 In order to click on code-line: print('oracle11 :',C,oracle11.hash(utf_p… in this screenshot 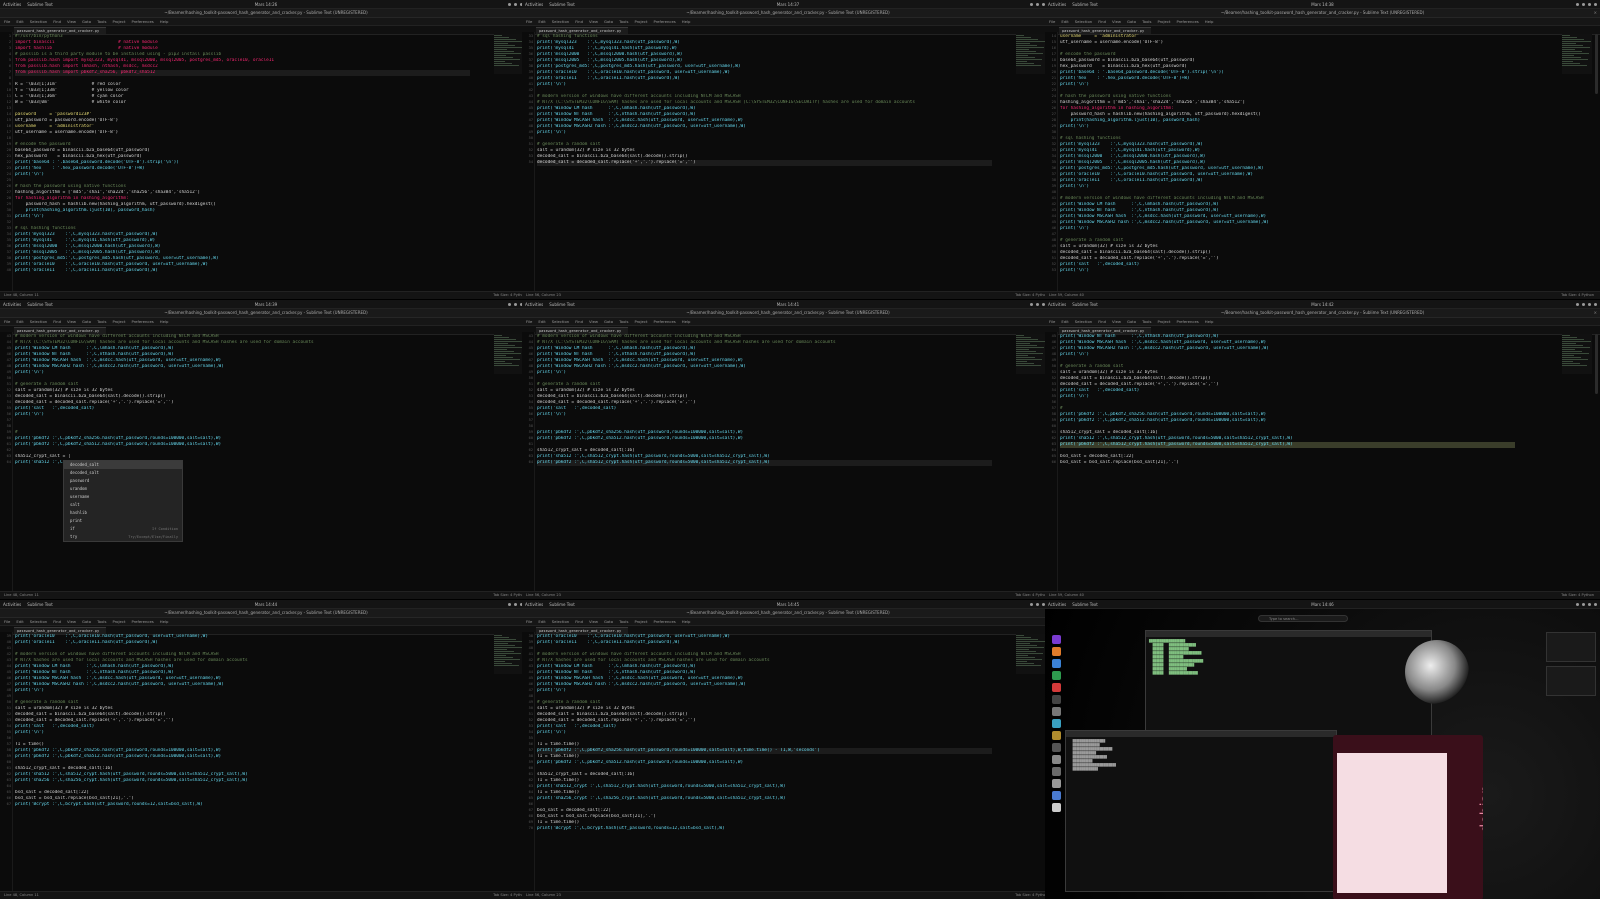, I will do `click(242, 271)`.